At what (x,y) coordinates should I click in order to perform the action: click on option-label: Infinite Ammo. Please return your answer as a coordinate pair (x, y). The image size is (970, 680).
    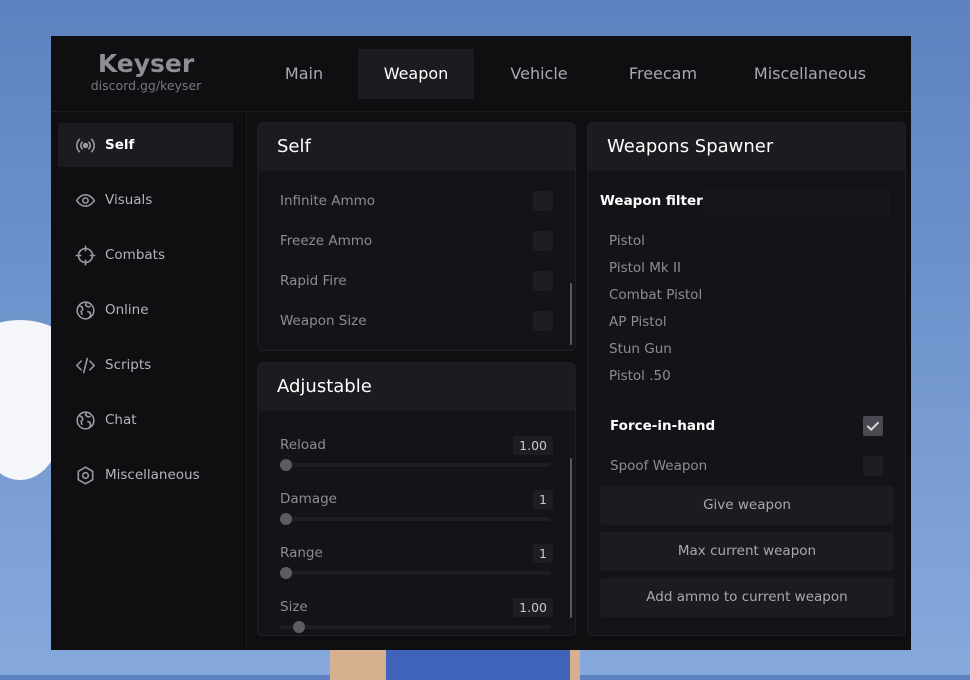
    Looking at the image, I should click on (328, 201).